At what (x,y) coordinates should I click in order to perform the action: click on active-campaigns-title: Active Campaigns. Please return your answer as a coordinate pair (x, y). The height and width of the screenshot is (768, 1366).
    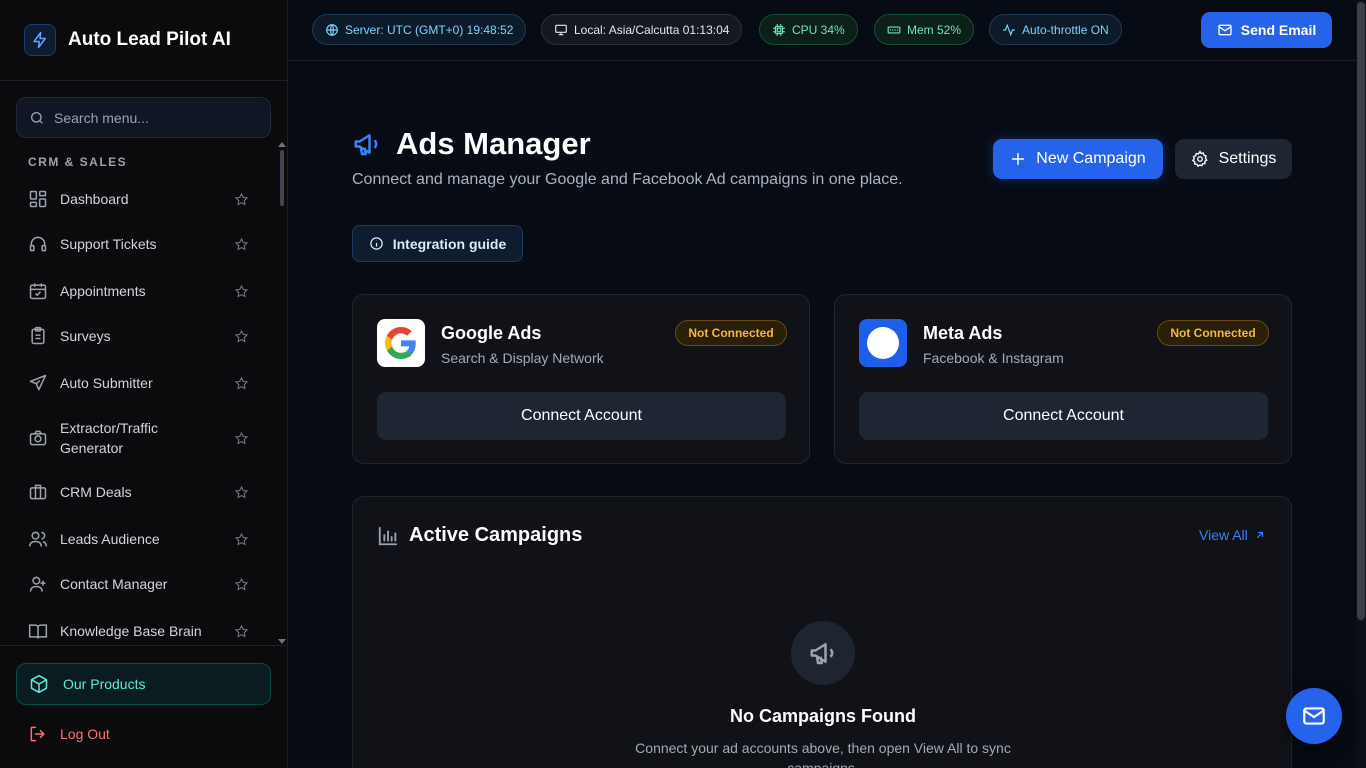
    Looking at the image, I should click on (496, 535).